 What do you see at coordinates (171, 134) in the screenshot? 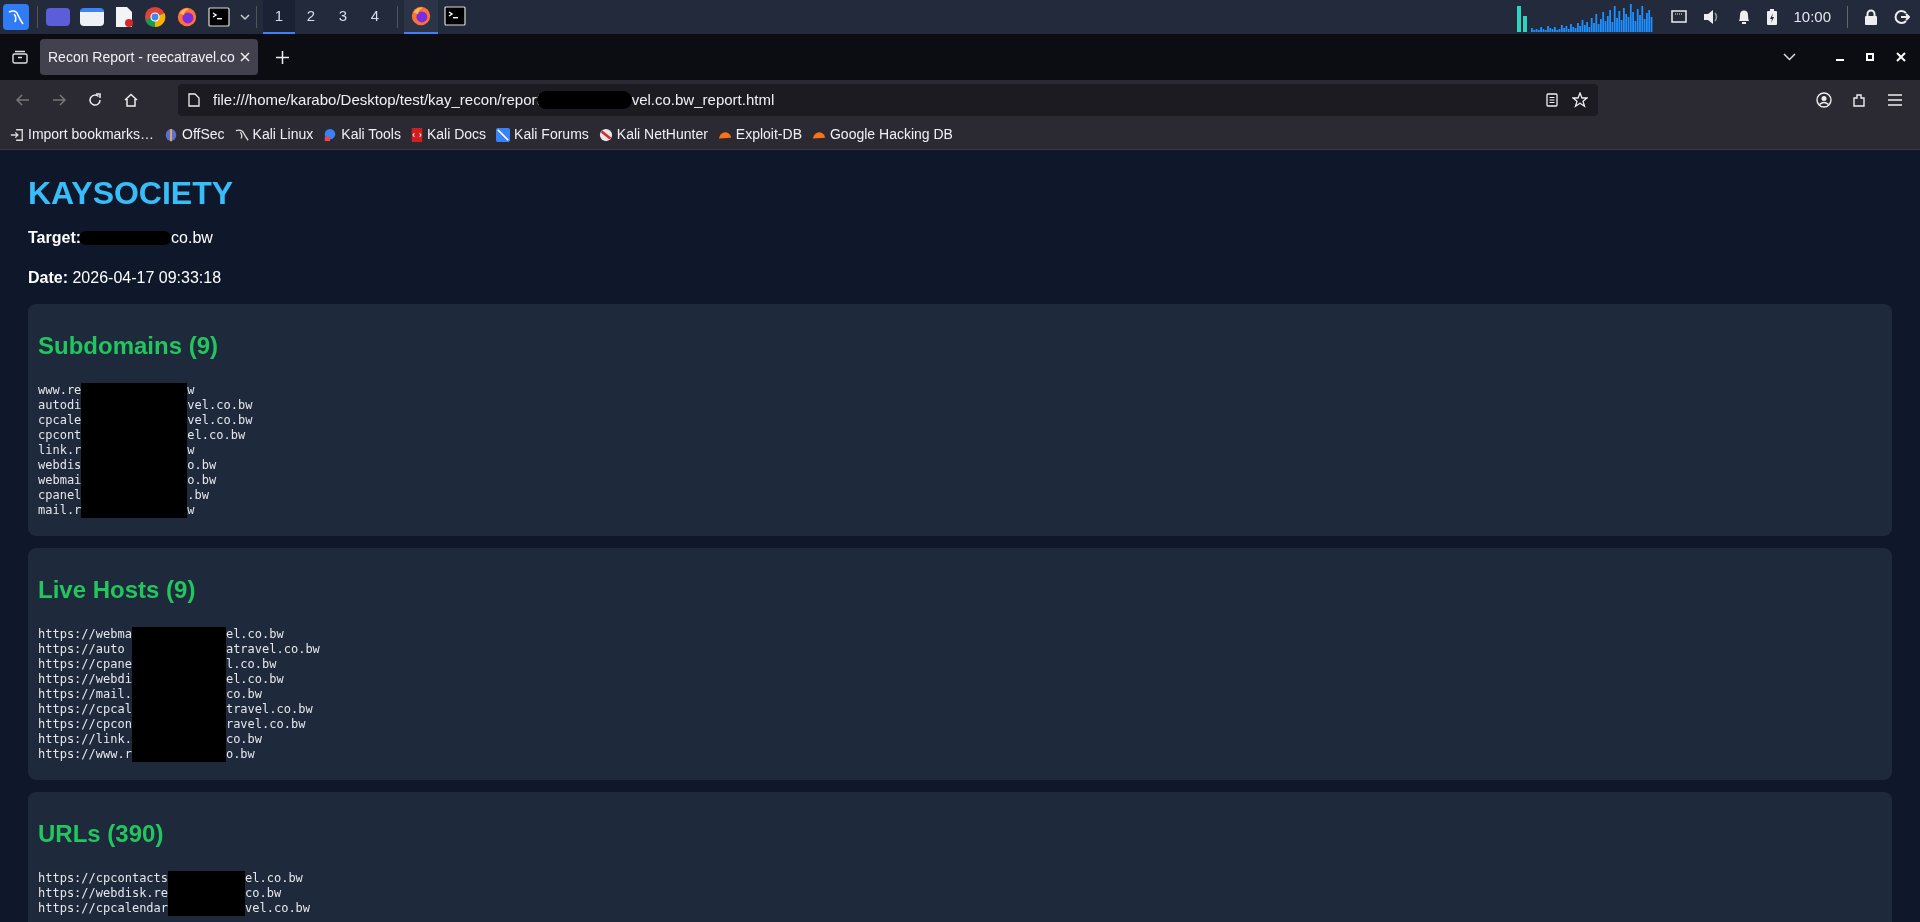
I see `offsec-icon` at bounding box center [171, 134].